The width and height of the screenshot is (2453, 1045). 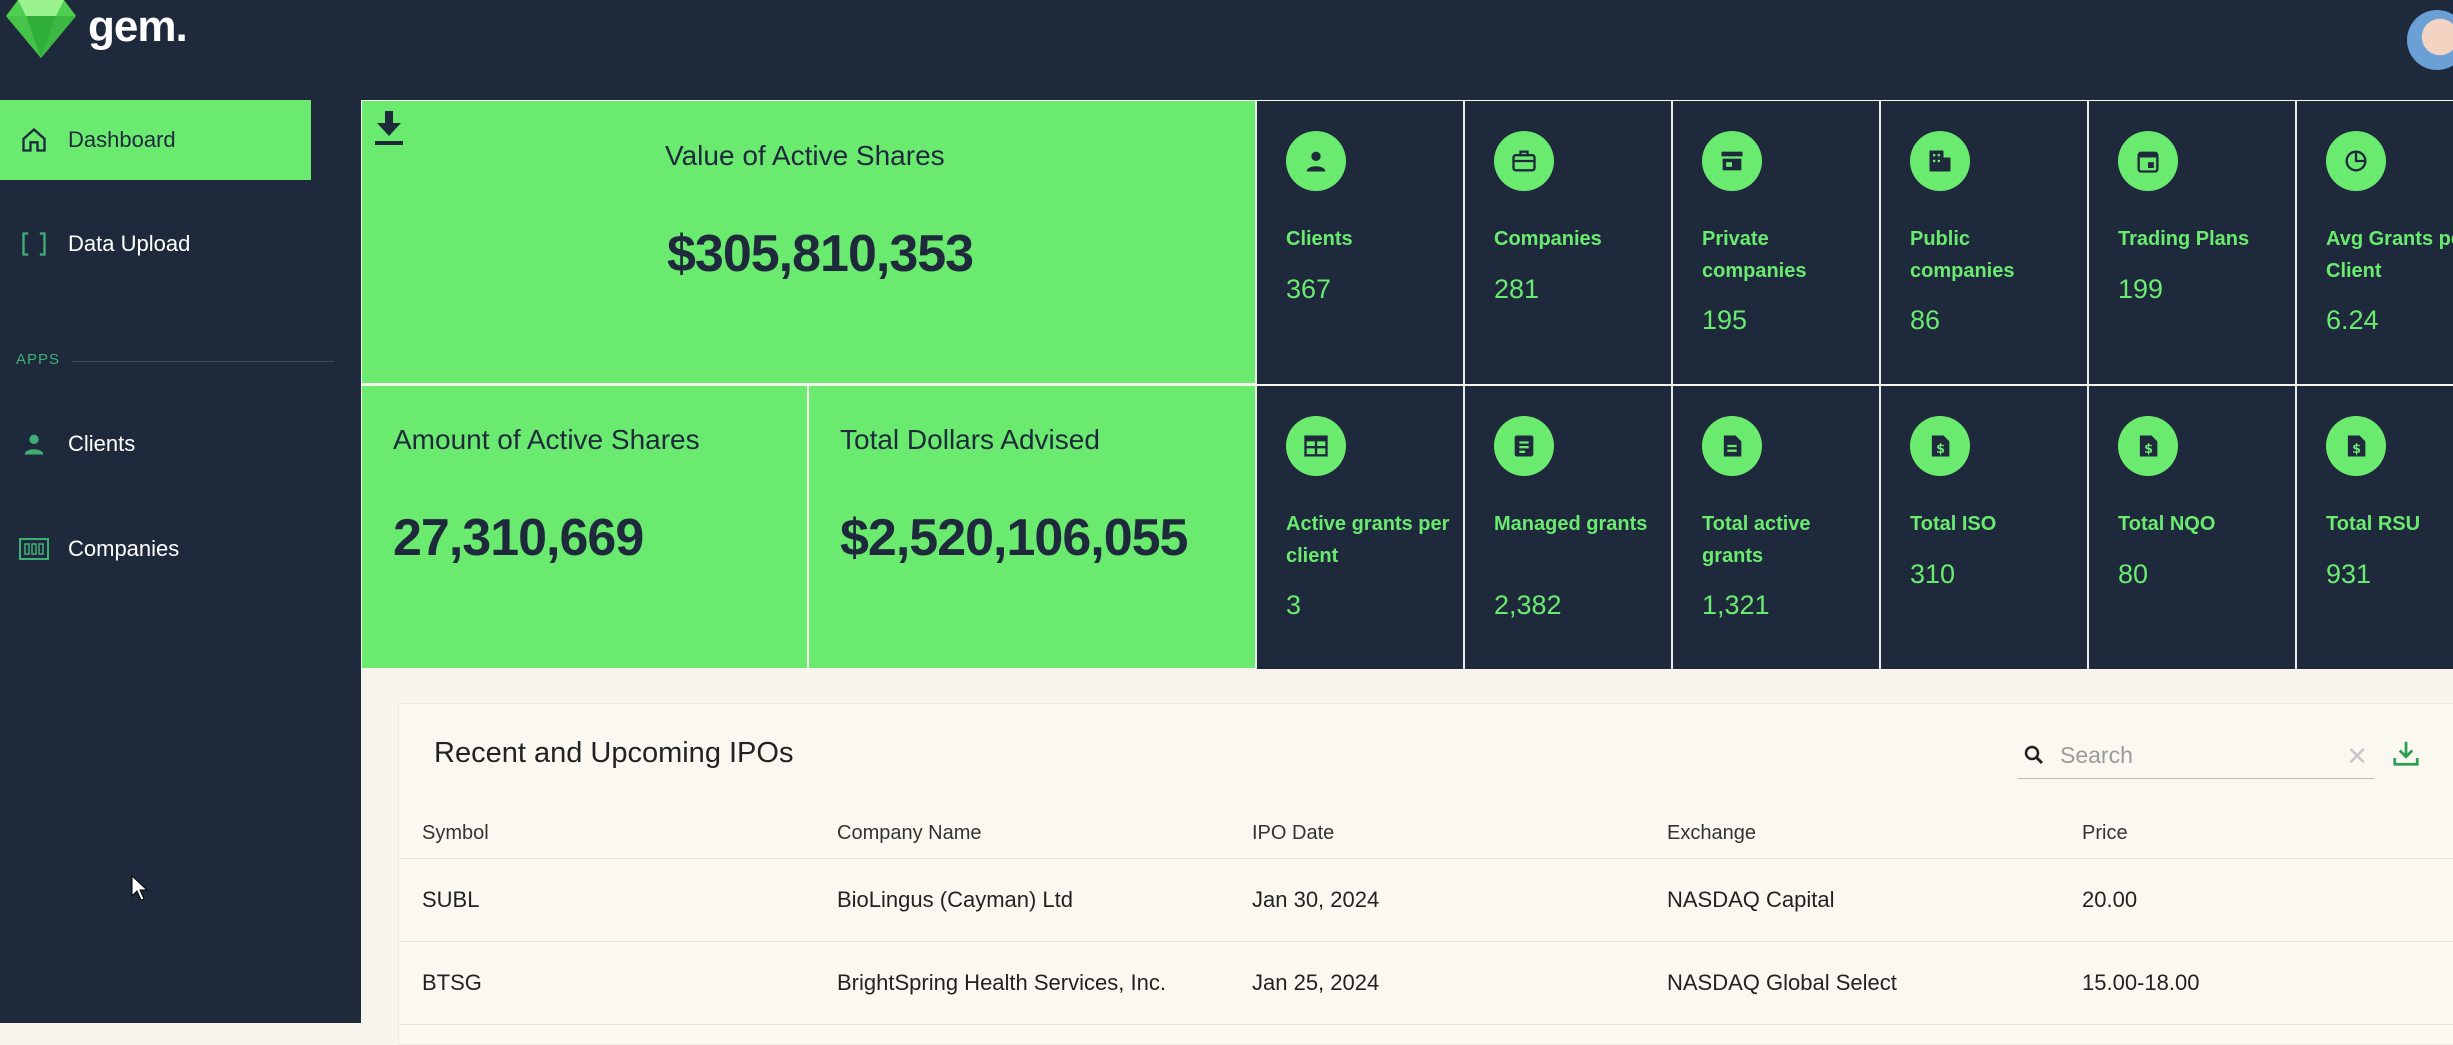 I want to click on stat-label: Trading Plans, so click(x=2184, y=239).